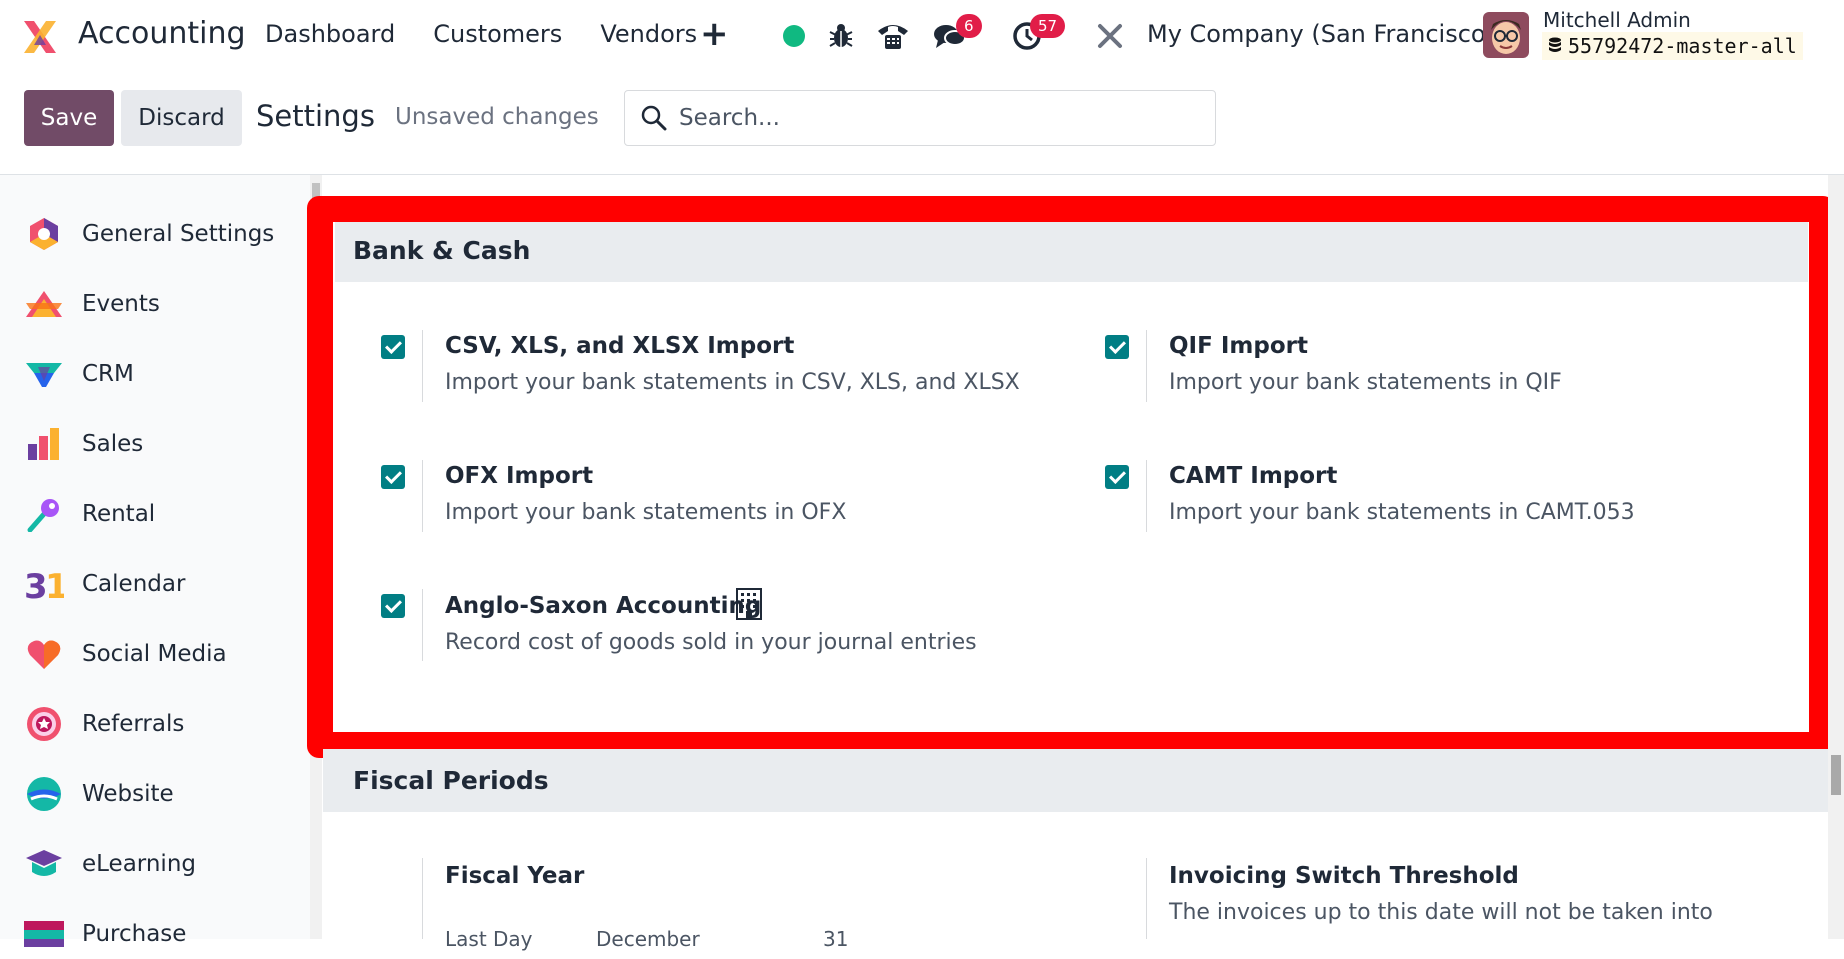 This screenshot has width=1844, height=959. I want to click on plus-icon: +, so click(714, 34).